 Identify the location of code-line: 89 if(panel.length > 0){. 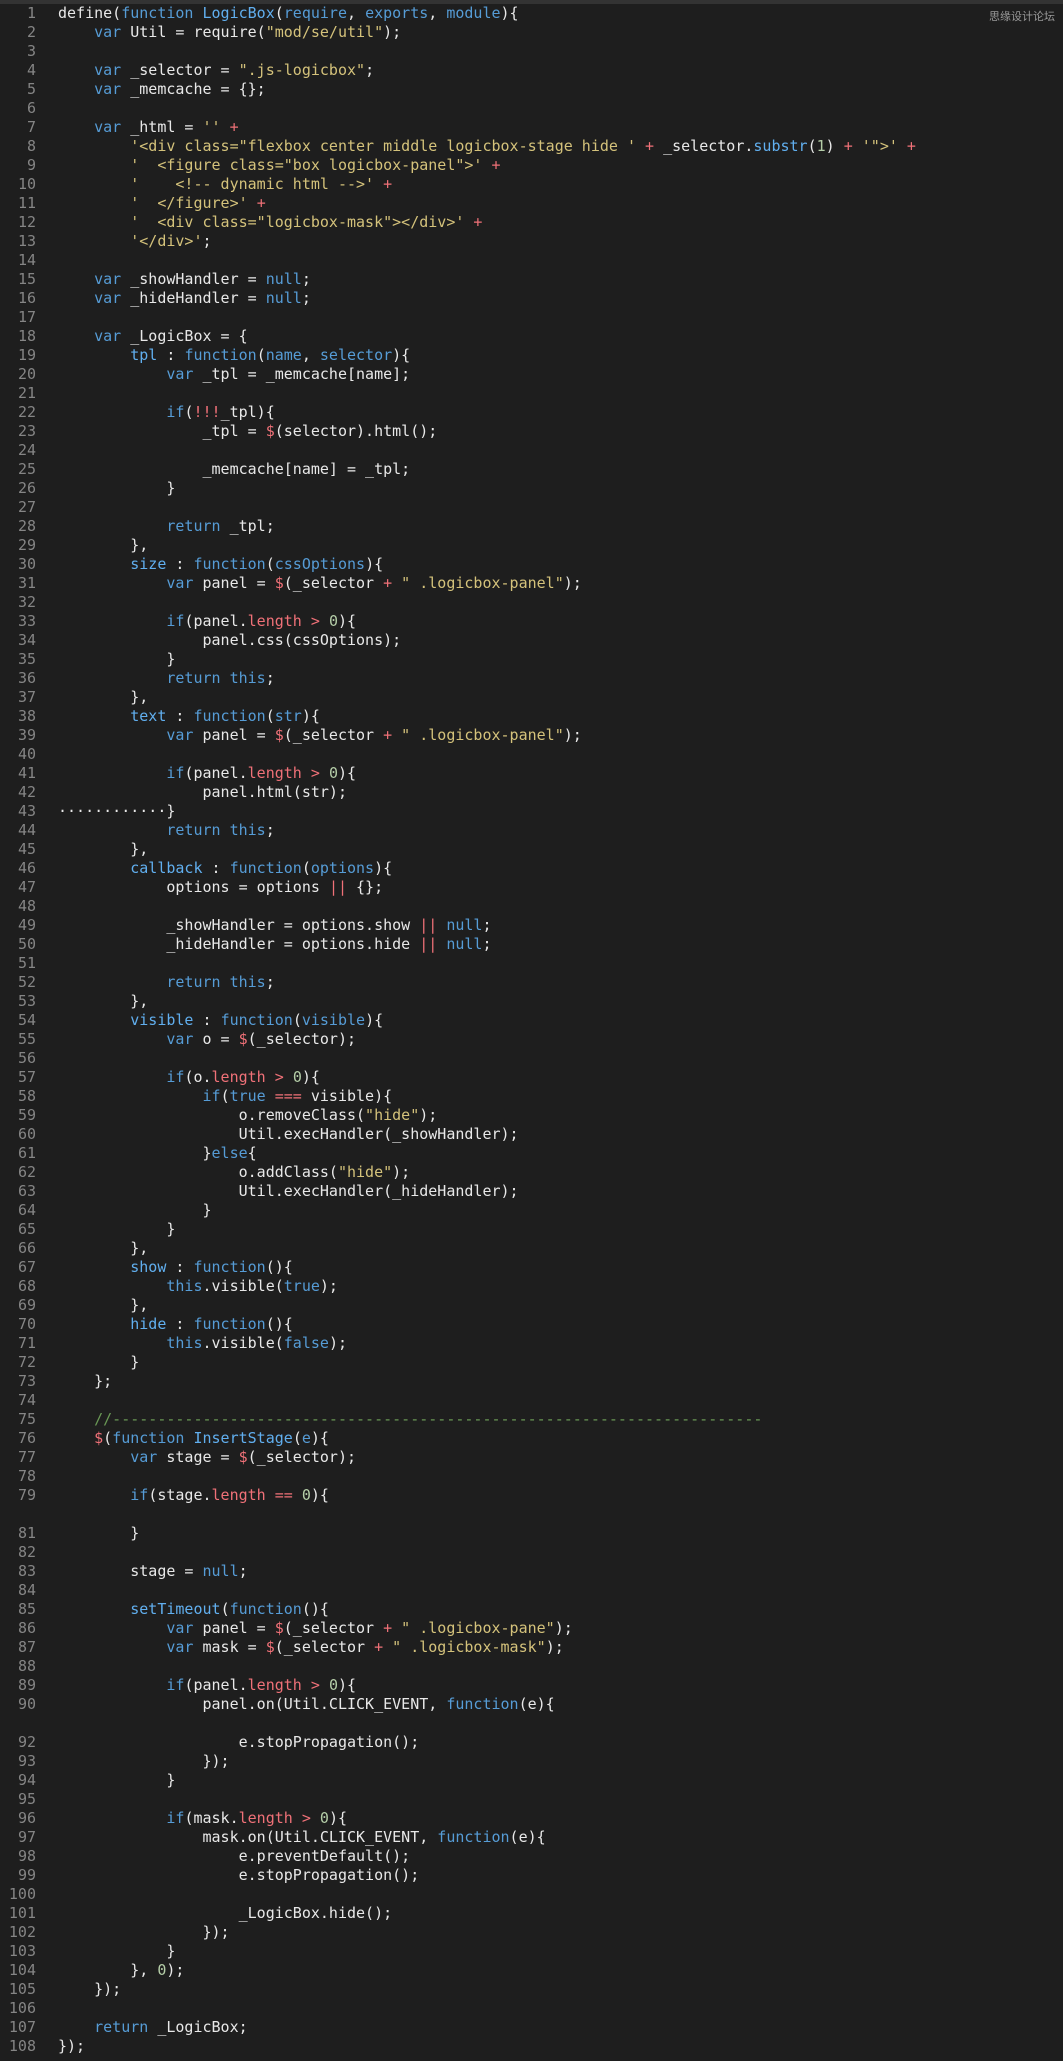
(531, 1685).